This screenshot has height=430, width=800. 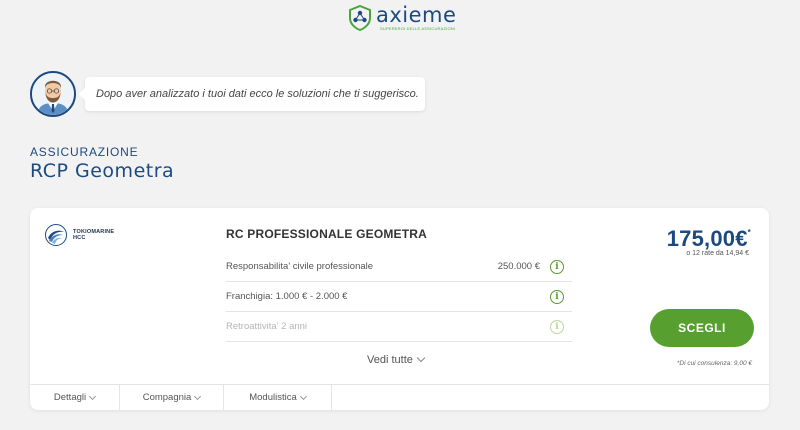 I want to click on tab-documents: Modulistica, so click(x=278, y=397).